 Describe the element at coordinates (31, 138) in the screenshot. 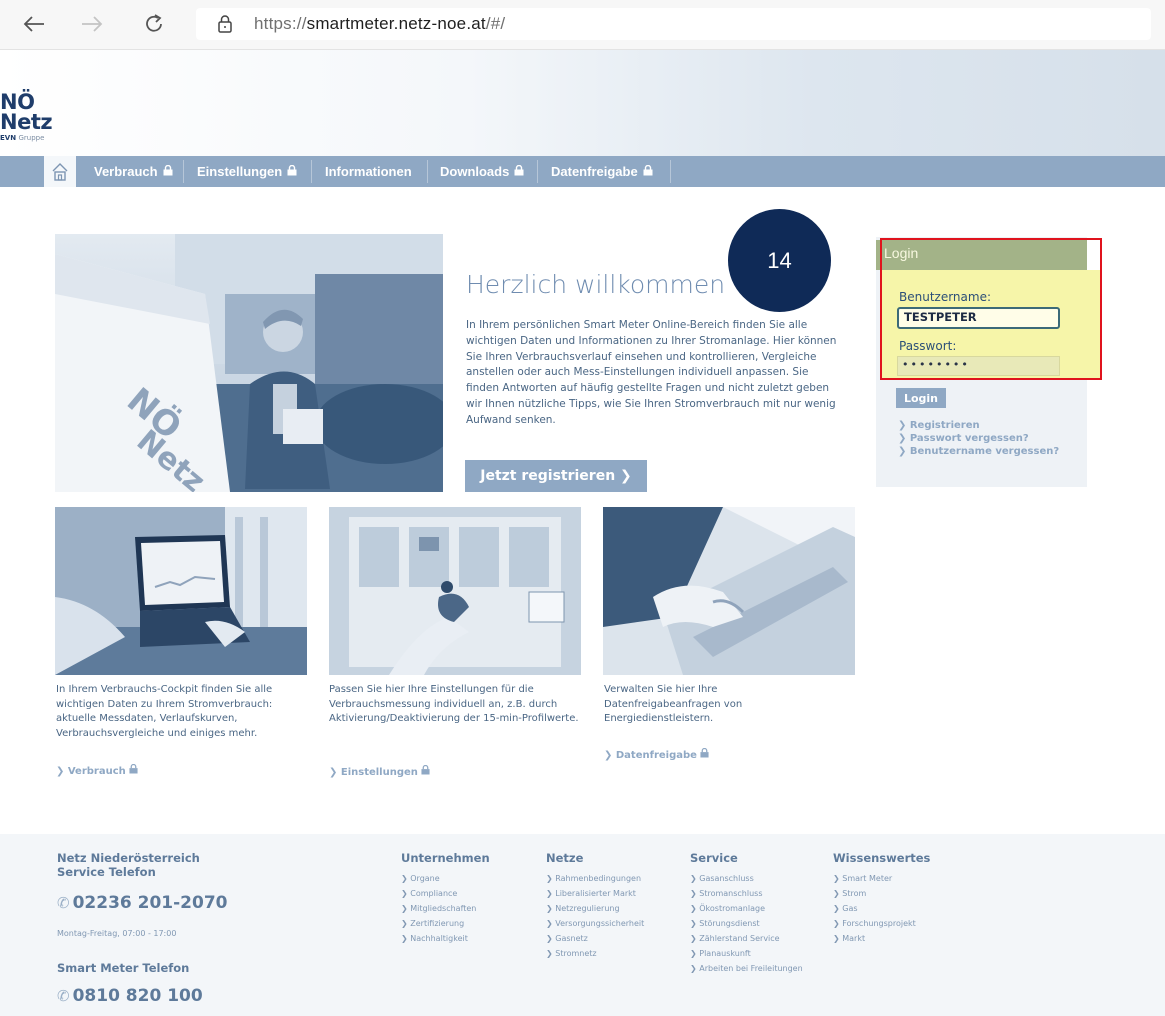

I see `logo-gruppe: Gruppe` at that location.